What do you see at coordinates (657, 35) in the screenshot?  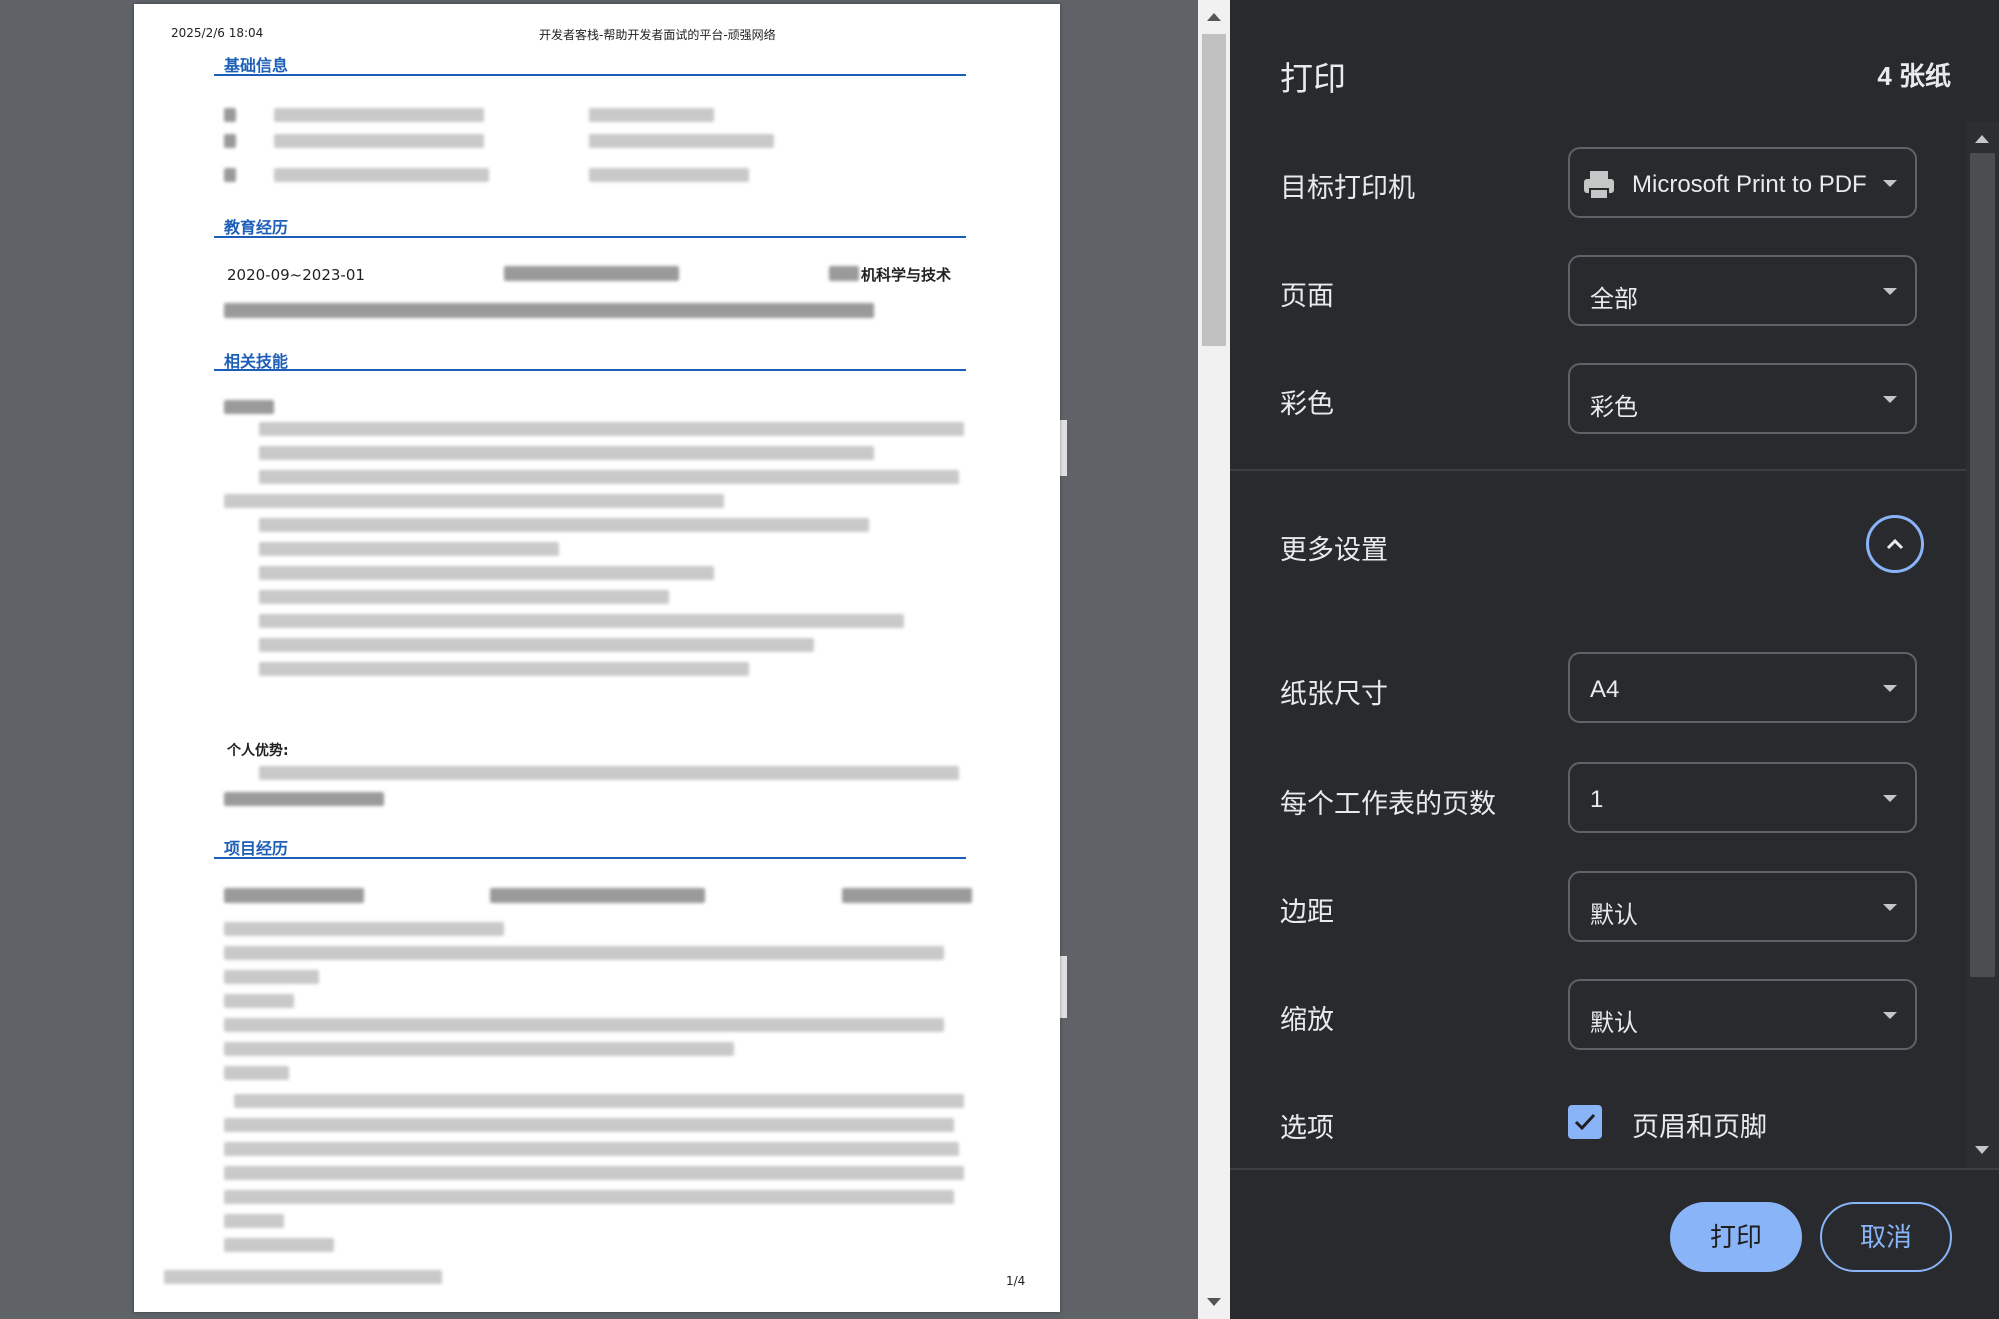 I see `header-title: 开发者客栈-帮助开发者面试的平台-顽强网络` at bounding box center [657, 35].